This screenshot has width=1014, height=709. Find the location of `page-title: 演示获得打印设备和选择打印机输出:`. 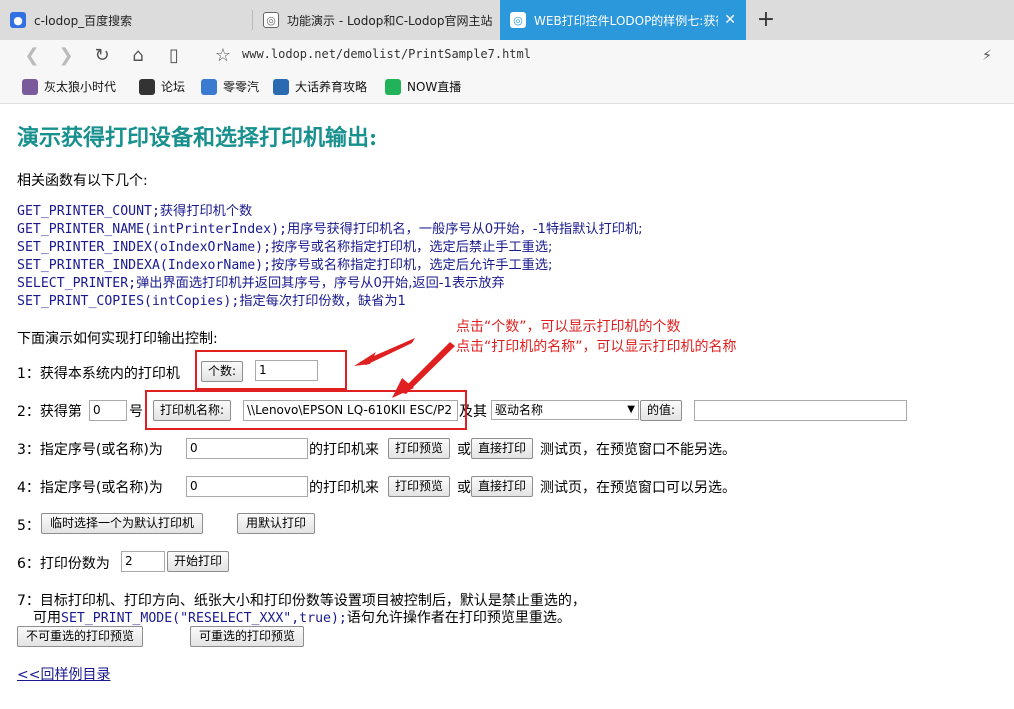

page-title: 演示获得打印设备和选择打印机输出: is located at coordinates (197, 138).